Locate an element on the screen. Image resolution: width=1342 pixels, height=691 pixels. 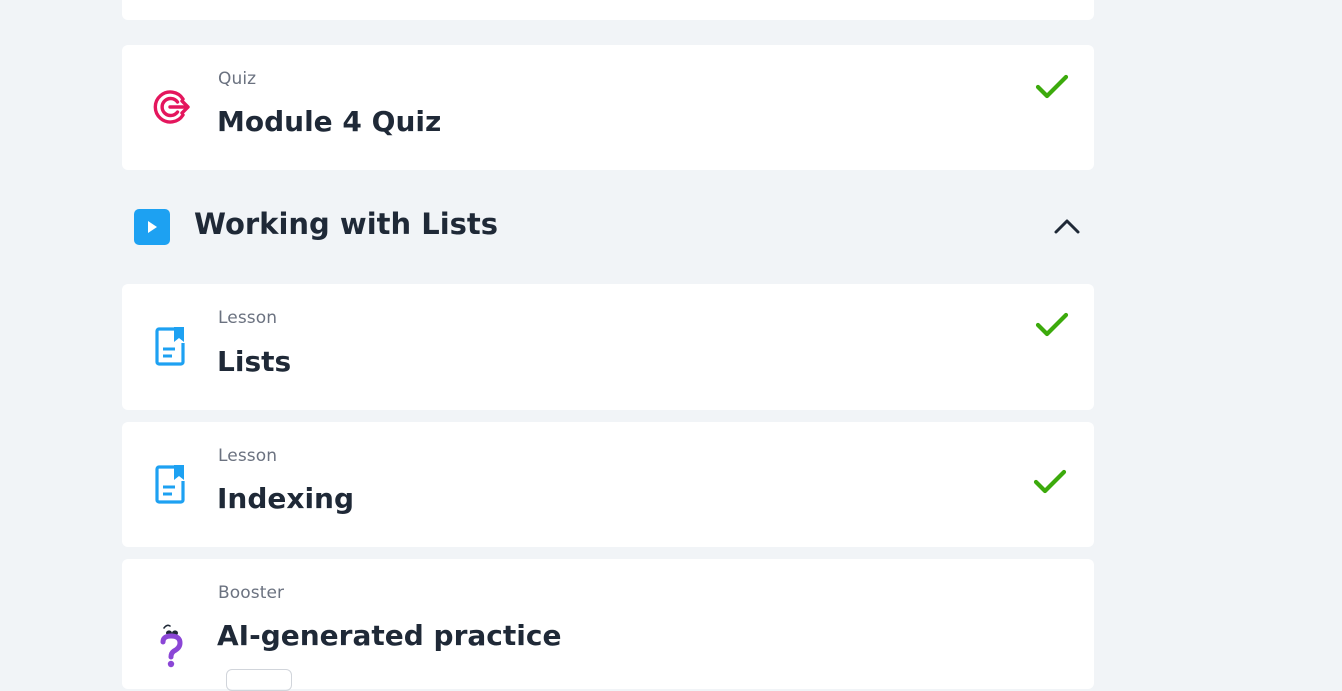
lesson-item-card-lists: Lesson Lists is located at coordinates (608, 347).